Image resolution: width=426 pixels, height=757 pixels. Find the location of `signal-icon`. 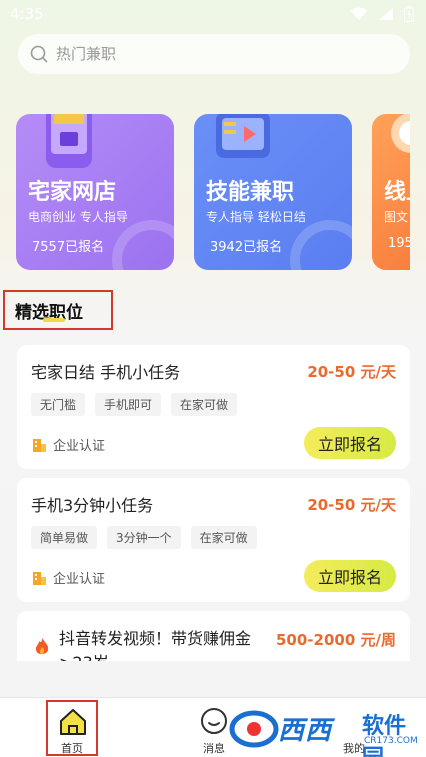

signal-icon is located at coordinates (386, 16).